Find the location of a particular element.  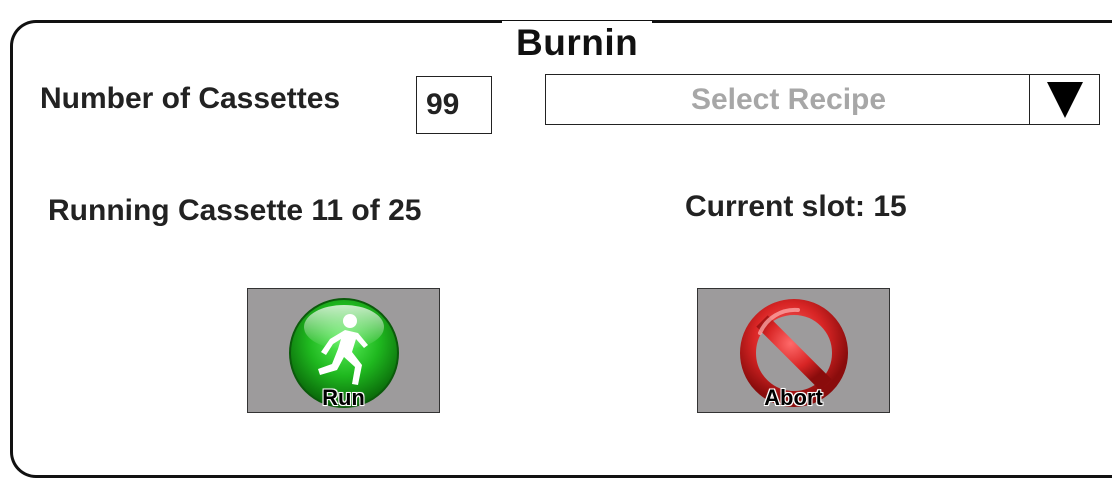

recipe-select: Select Recipe is located at coordinates (822, 99).